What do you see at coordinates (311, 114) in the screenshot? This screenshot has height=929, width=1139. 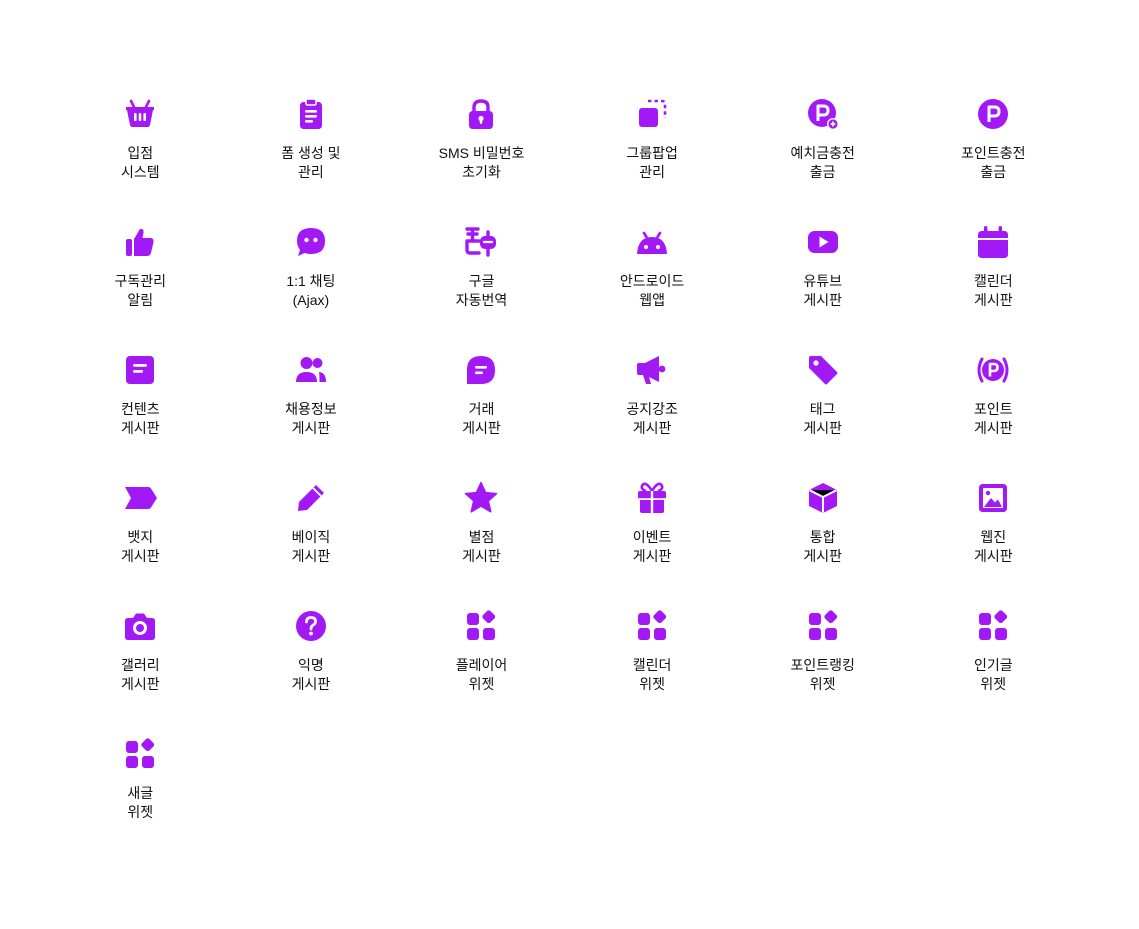 I see `clipboard-icon` at bounding box center [311, 114].